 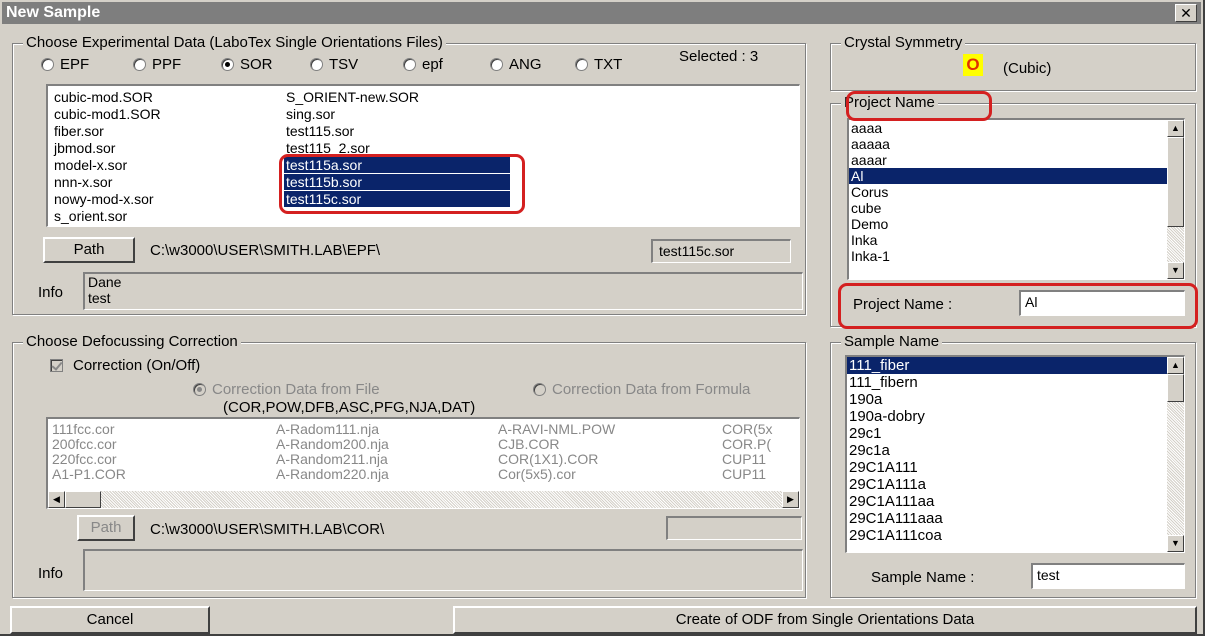 I want to click on arrow-left-icon: ◀, so click(x=56, y=499).